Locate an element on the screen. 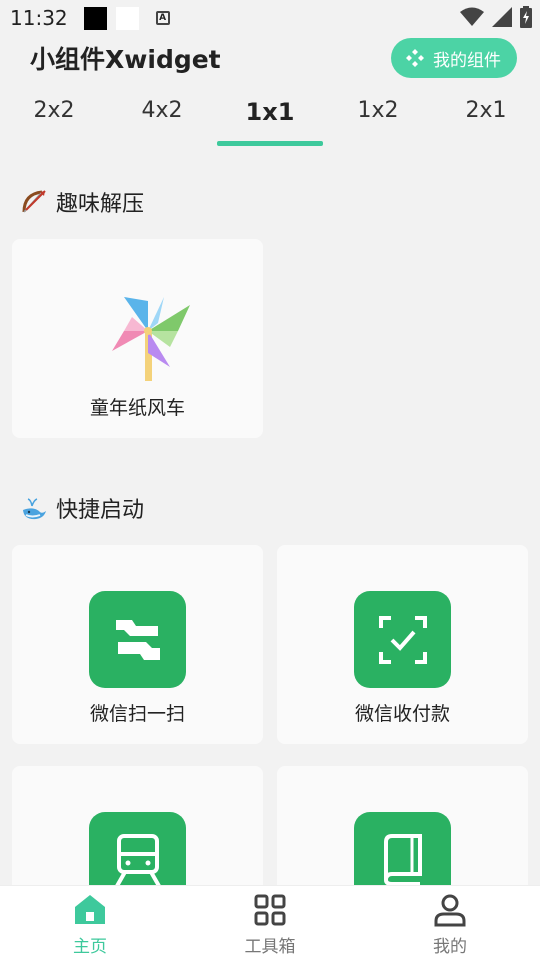 The image size is (540, 960). nav-label: 主页 is located at coordinates (90, 947).